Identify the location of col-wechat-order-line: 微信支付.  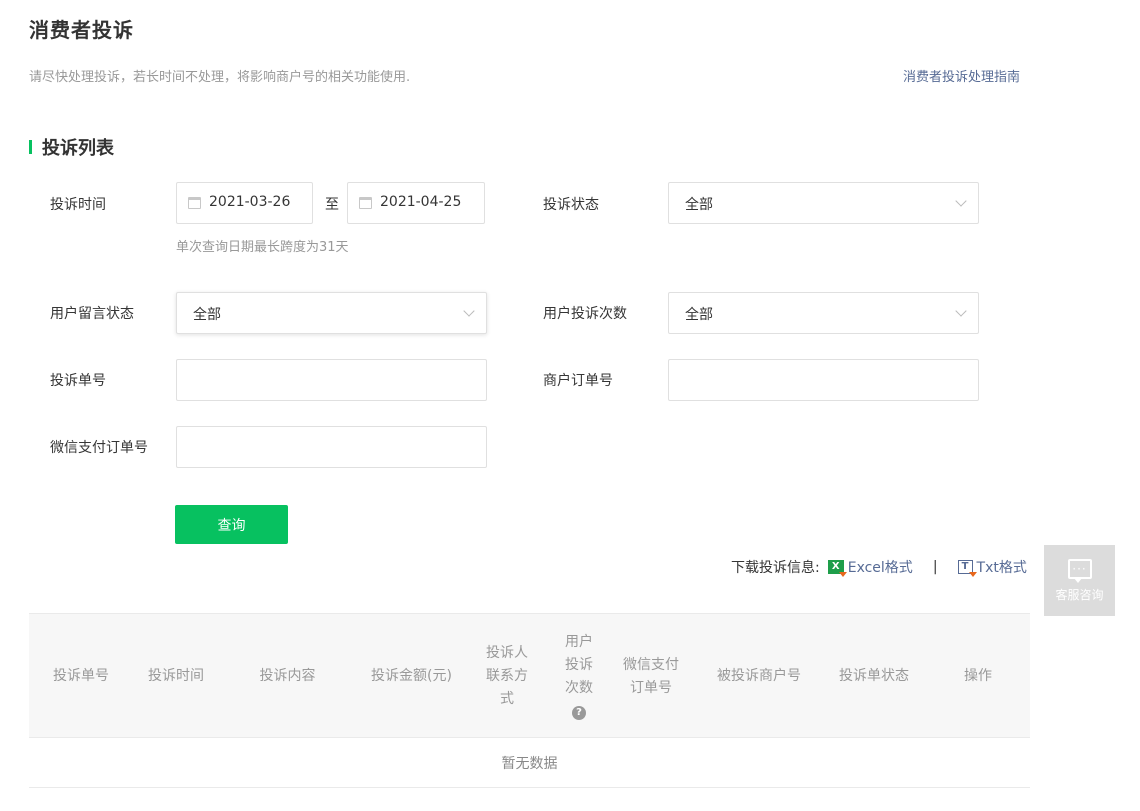
(651, 664).